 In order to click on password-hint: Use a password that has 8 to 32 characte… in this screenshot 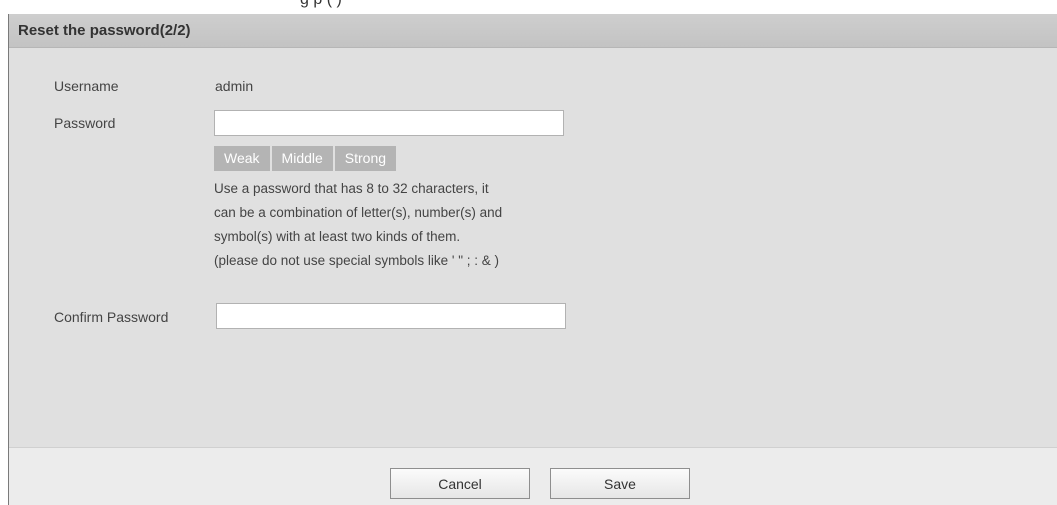, I will do `click(404, 225)`.